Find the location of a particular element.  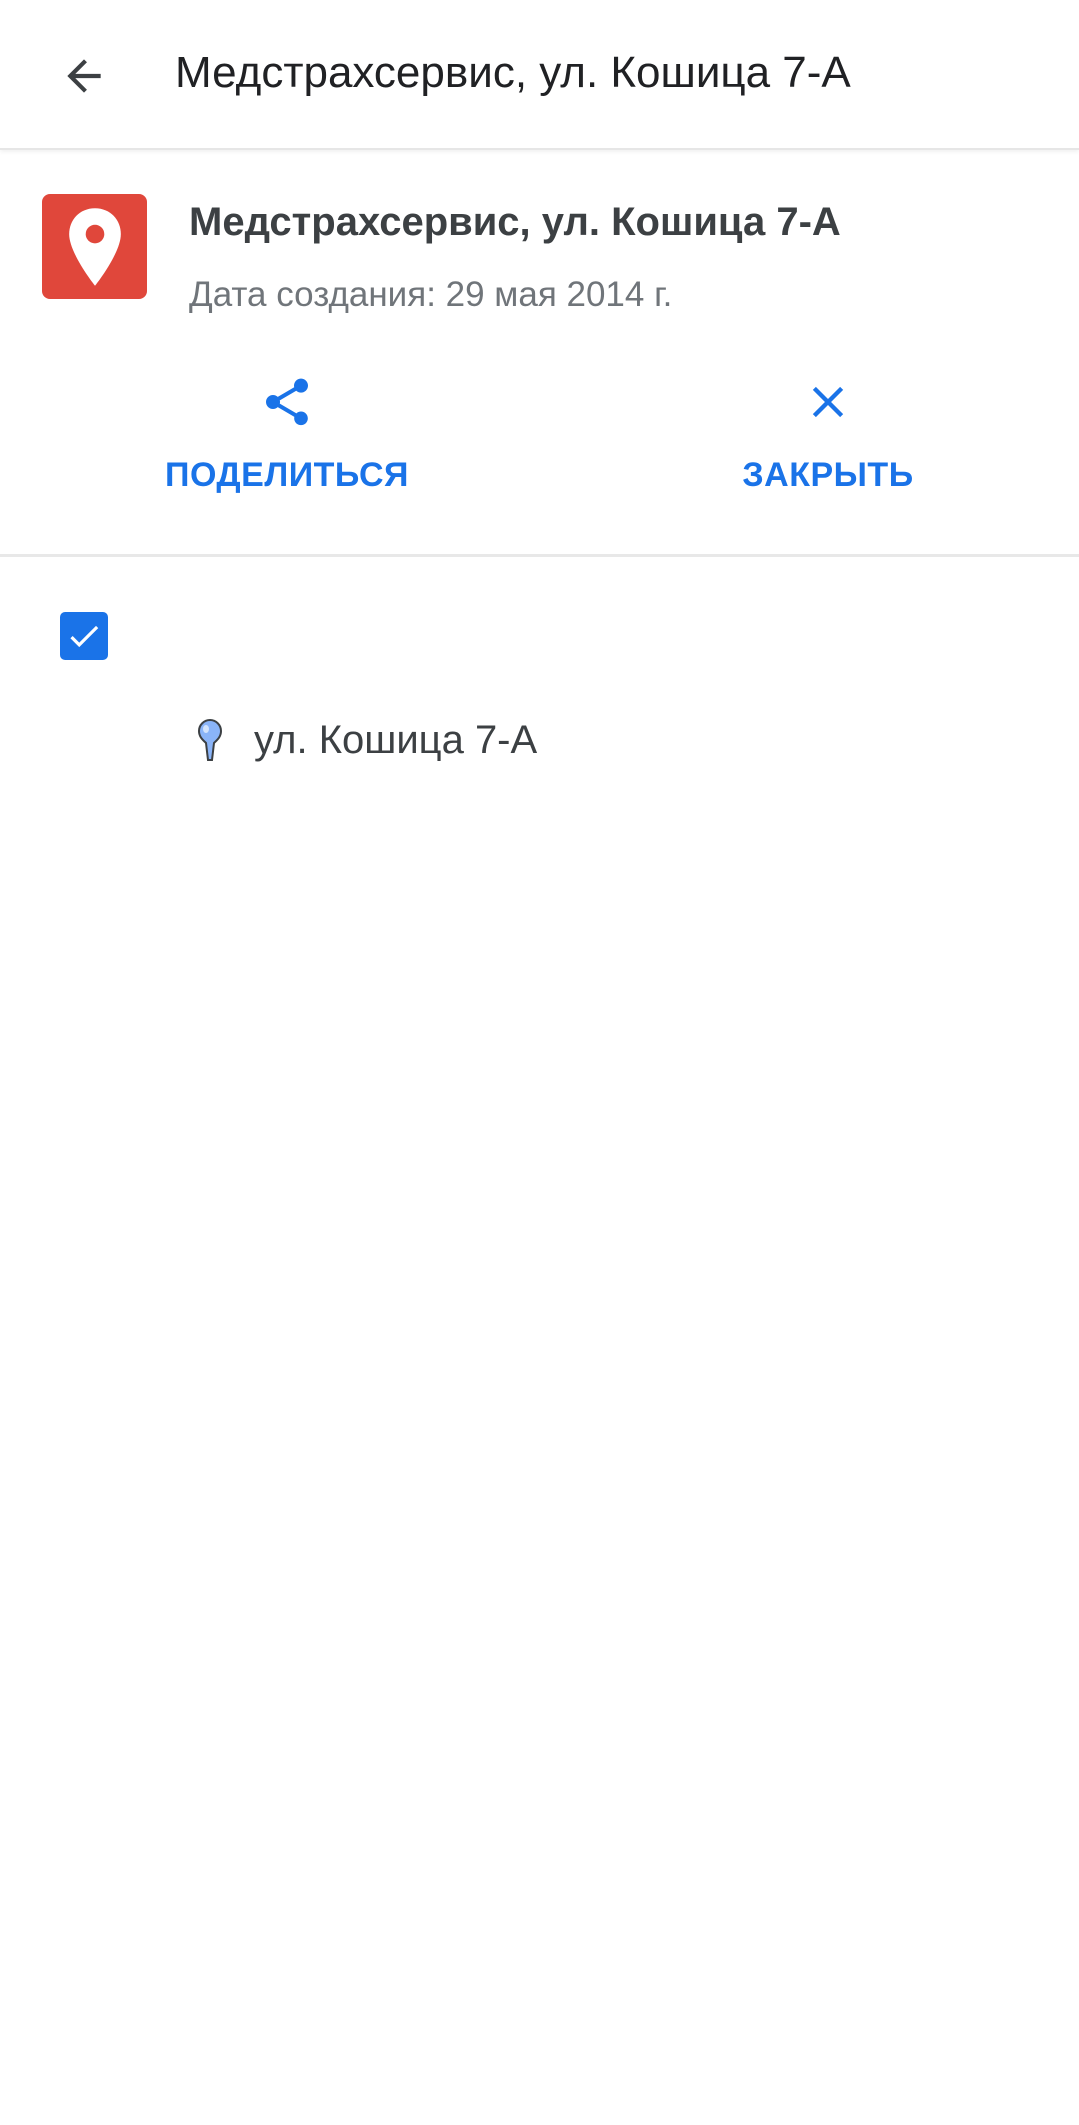

close-icon is located at coordinates (828, 402).